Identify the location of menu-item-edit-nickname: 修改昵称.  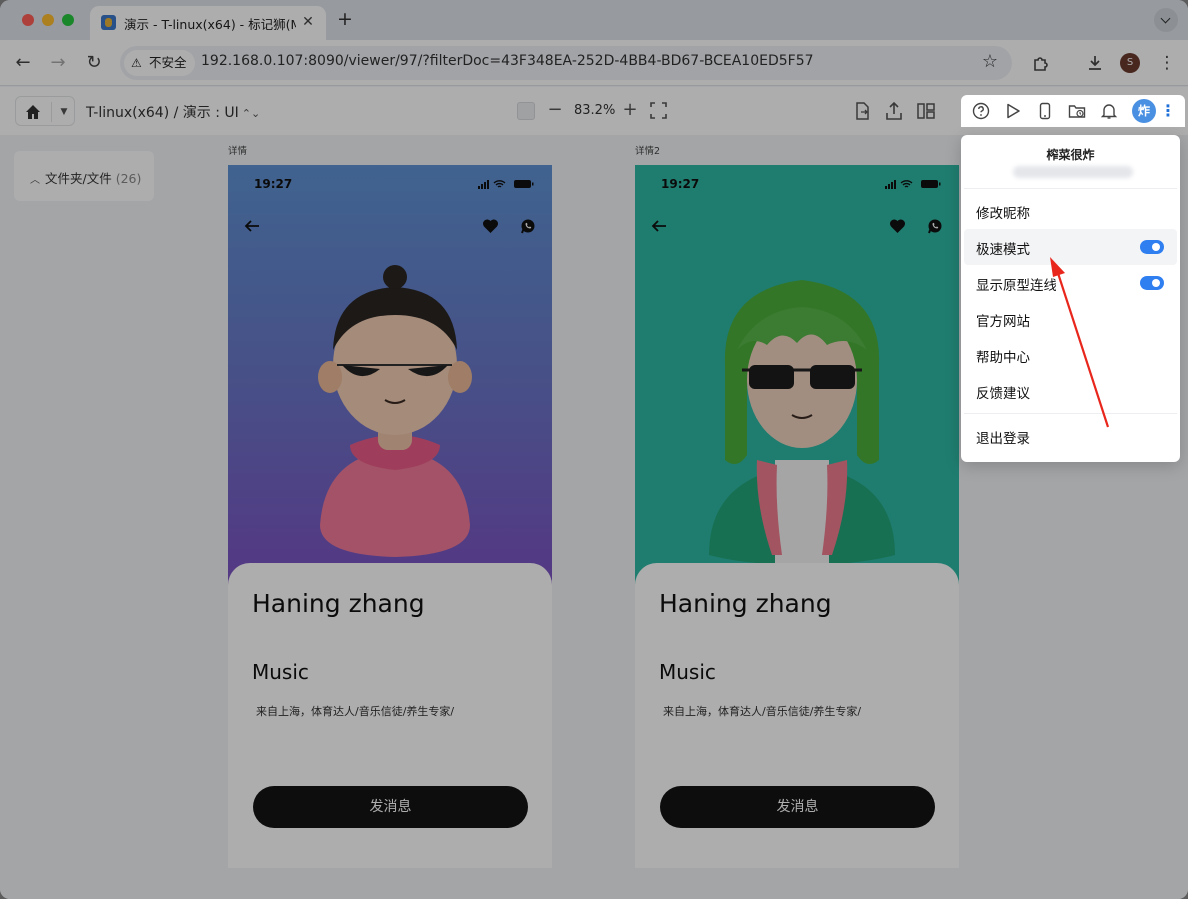
(1070, 211).